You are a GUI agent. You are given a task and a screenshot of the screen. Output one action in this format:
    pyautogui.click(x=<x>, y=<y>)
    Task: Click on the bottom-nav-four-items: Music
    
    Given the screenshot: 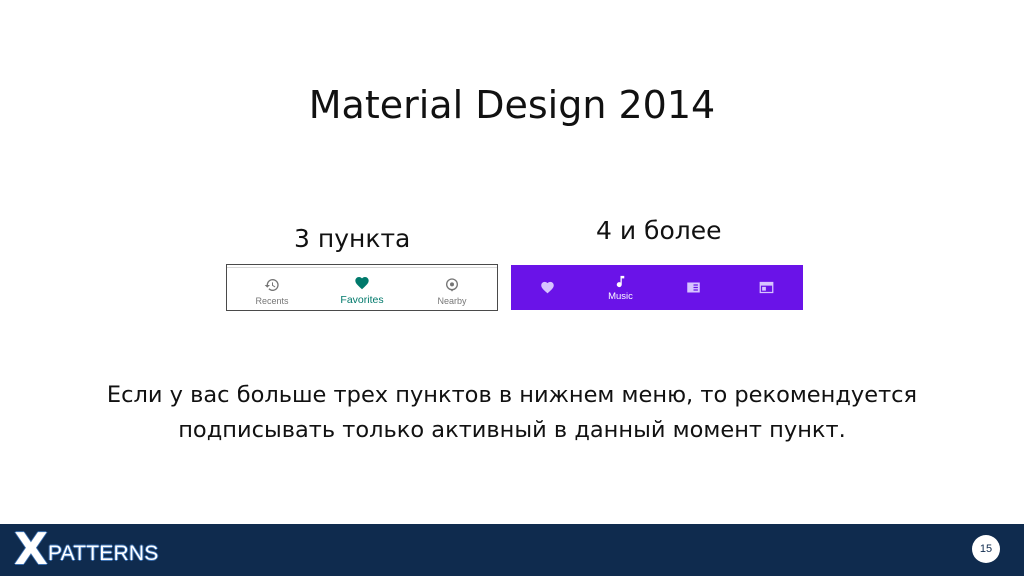 What is the action you would take?
    pyautogui.click(x=657, y=287)
    